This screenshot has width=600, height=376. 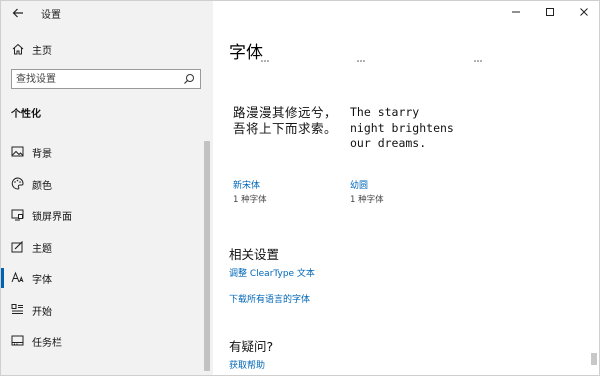 What do you see at coordinates (103, 185) in the screenshot?
I see `sidebar-item-colors: 颜色` at bounding box center [103, 185].